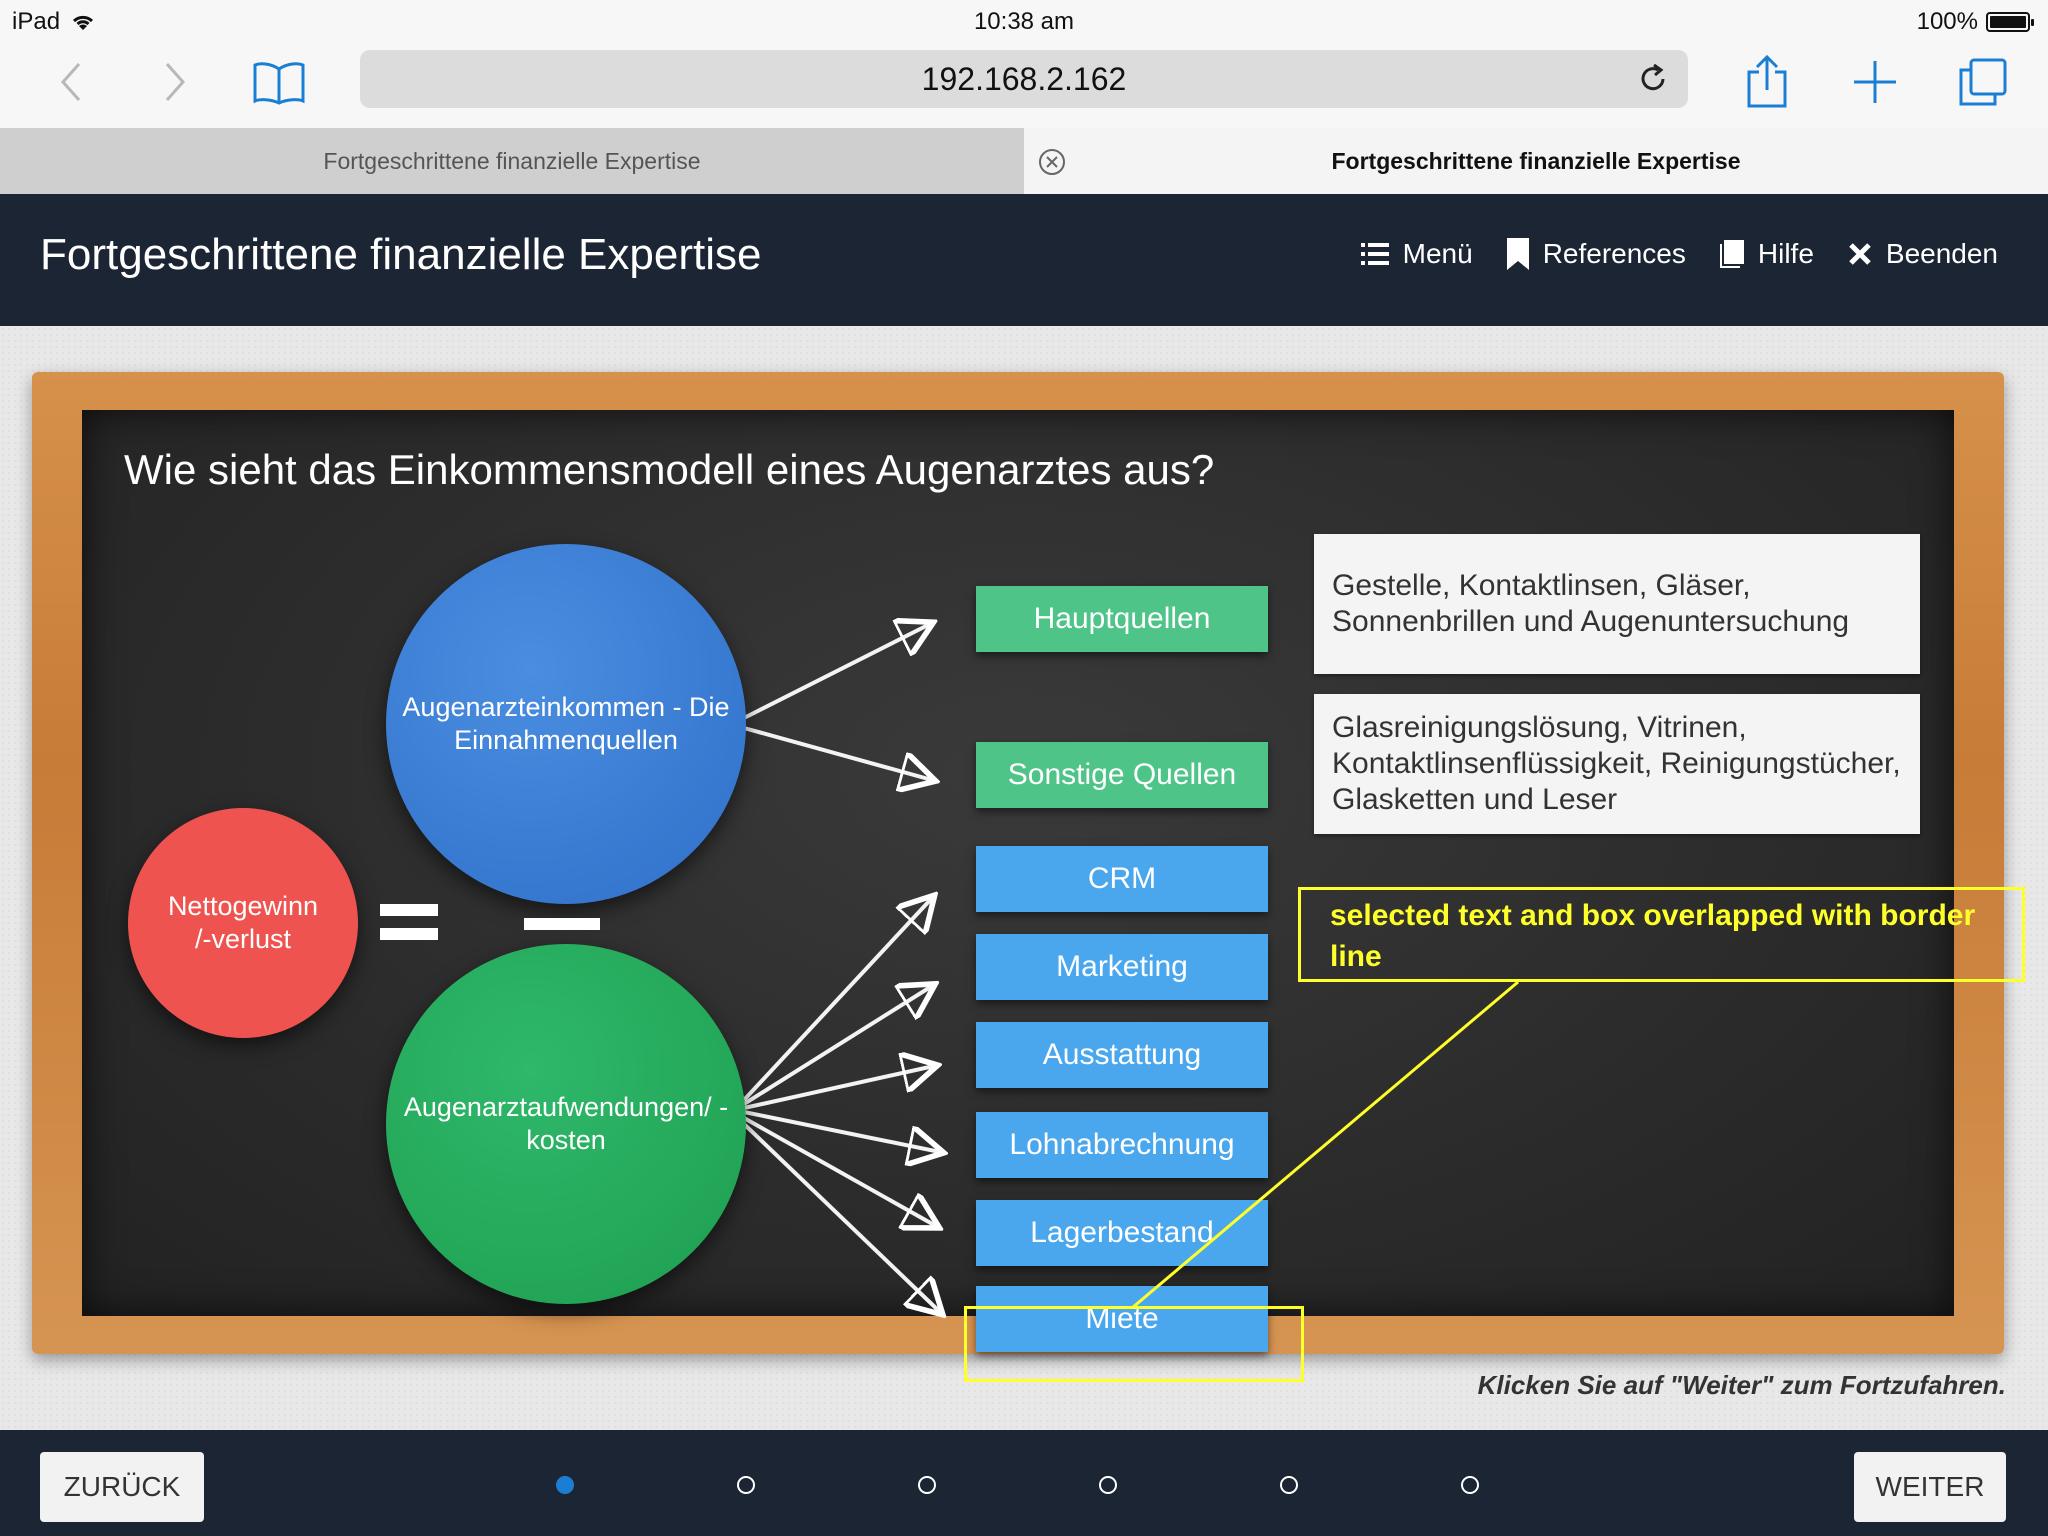  Describe the element at coordinates (1374, 254) in the screenshot. I see `list-icon` at that location.